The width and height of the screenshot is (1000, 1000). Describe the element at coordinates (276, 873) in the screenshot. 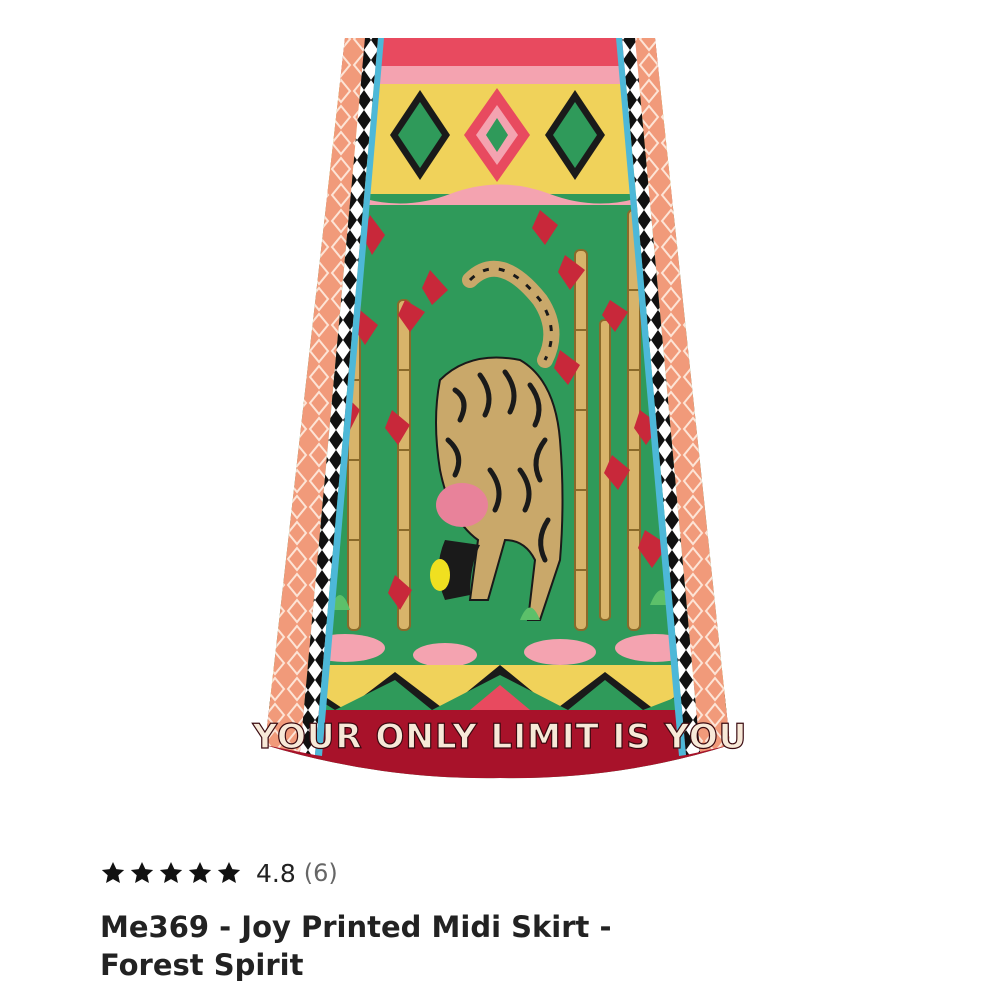

I see `rating-value: 4.8` at that location.